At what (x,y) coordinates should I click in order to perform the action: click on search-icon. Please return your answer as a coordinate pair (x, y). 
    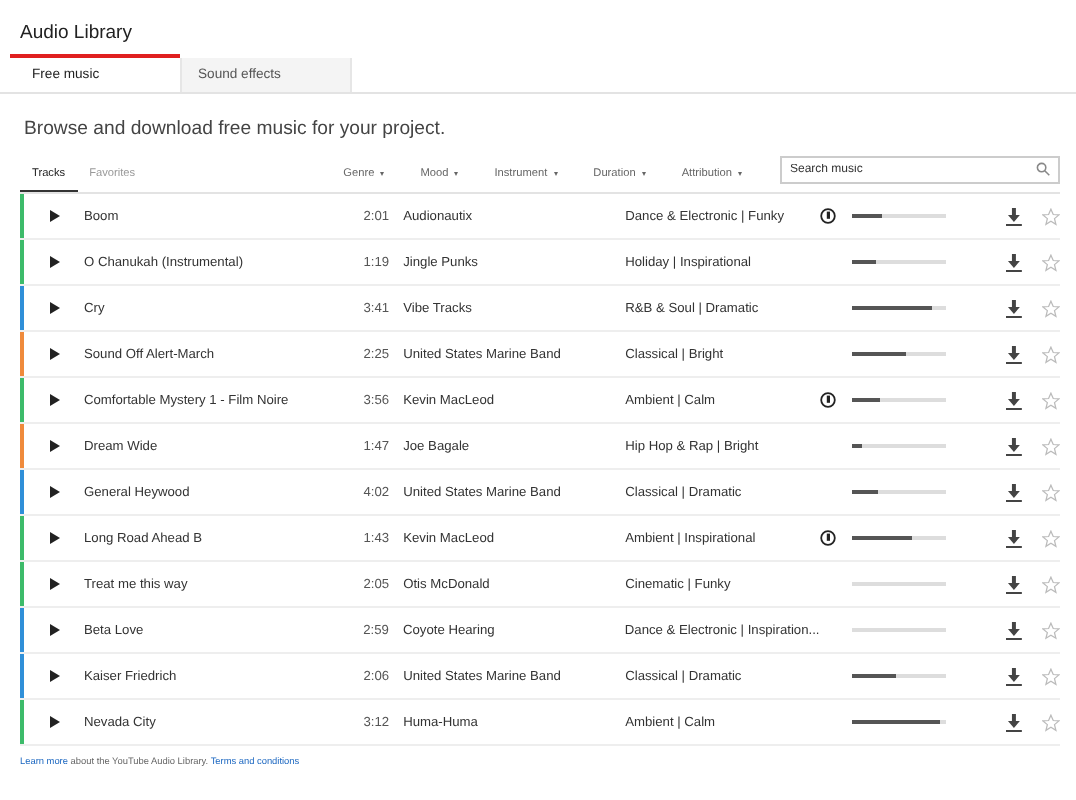
    Looking at the image, I should click on (1043, 169).